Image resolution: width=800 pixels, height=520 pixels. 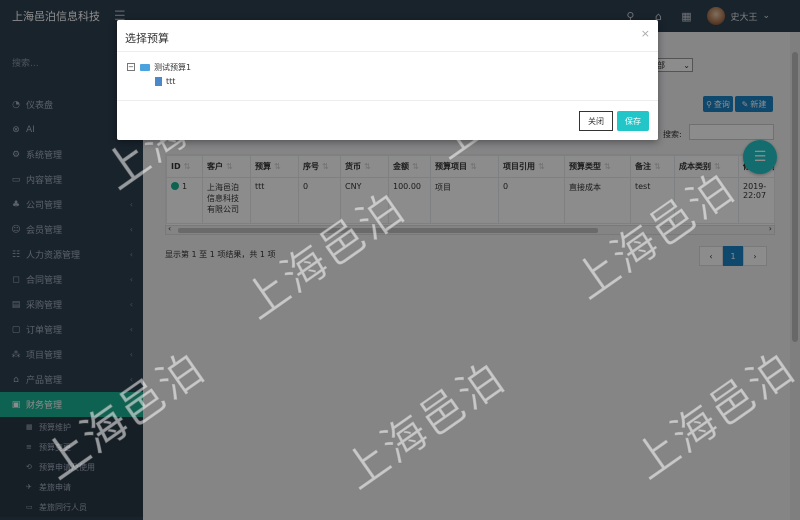 What do you see at coordinates (387, 120) in the screenshot?
I see `dialog-footer: 关闭 保存` at bounding box center [387, 120].